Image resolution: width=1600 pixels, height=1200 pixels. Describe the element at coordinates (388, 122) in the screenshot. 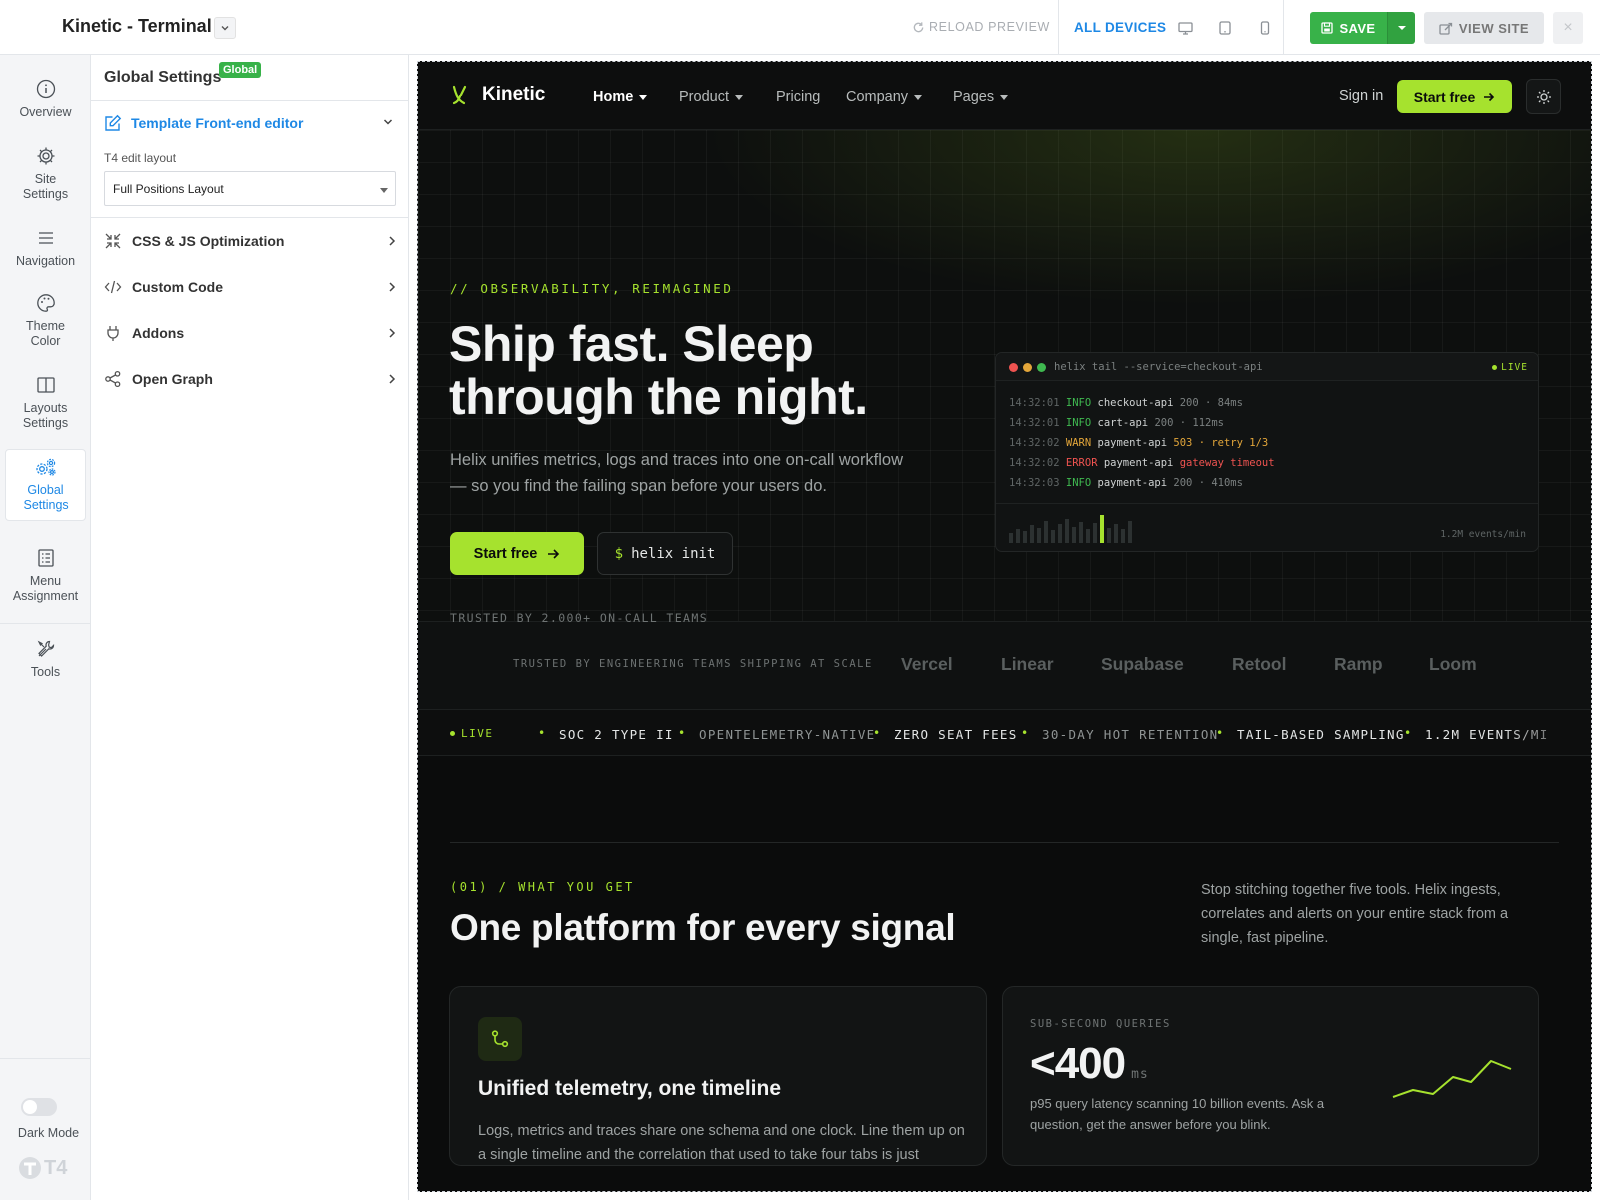

I see `chevron-down-icon` at that location.